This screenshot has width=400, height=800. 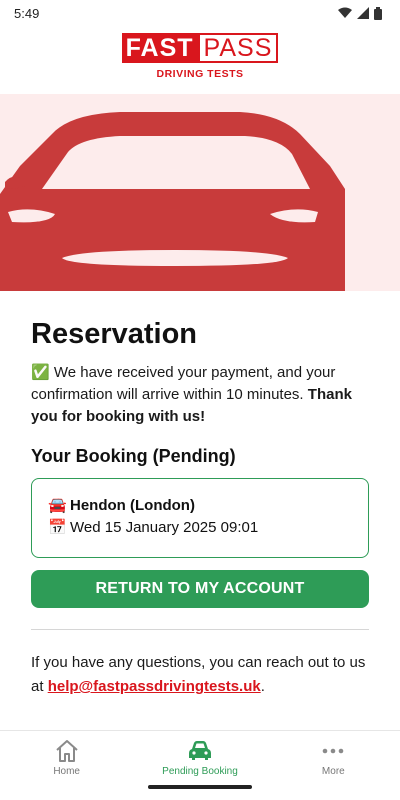 I want to click on car-icon, so click(x=199, y=750).